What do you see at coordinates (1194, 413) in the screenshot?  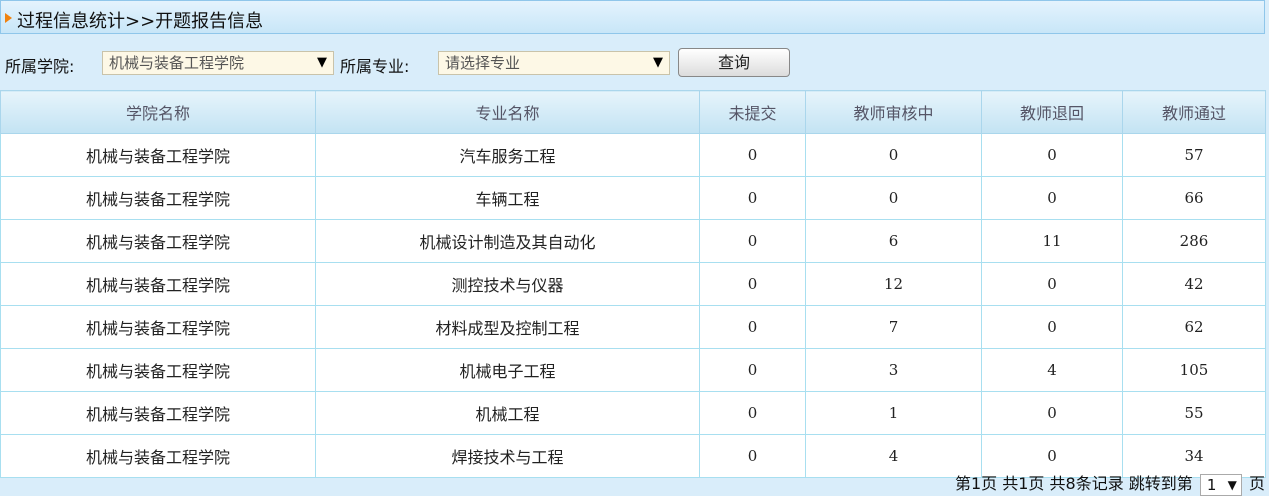 I see `table-cell: 55` at bounding box center [1194, 413].